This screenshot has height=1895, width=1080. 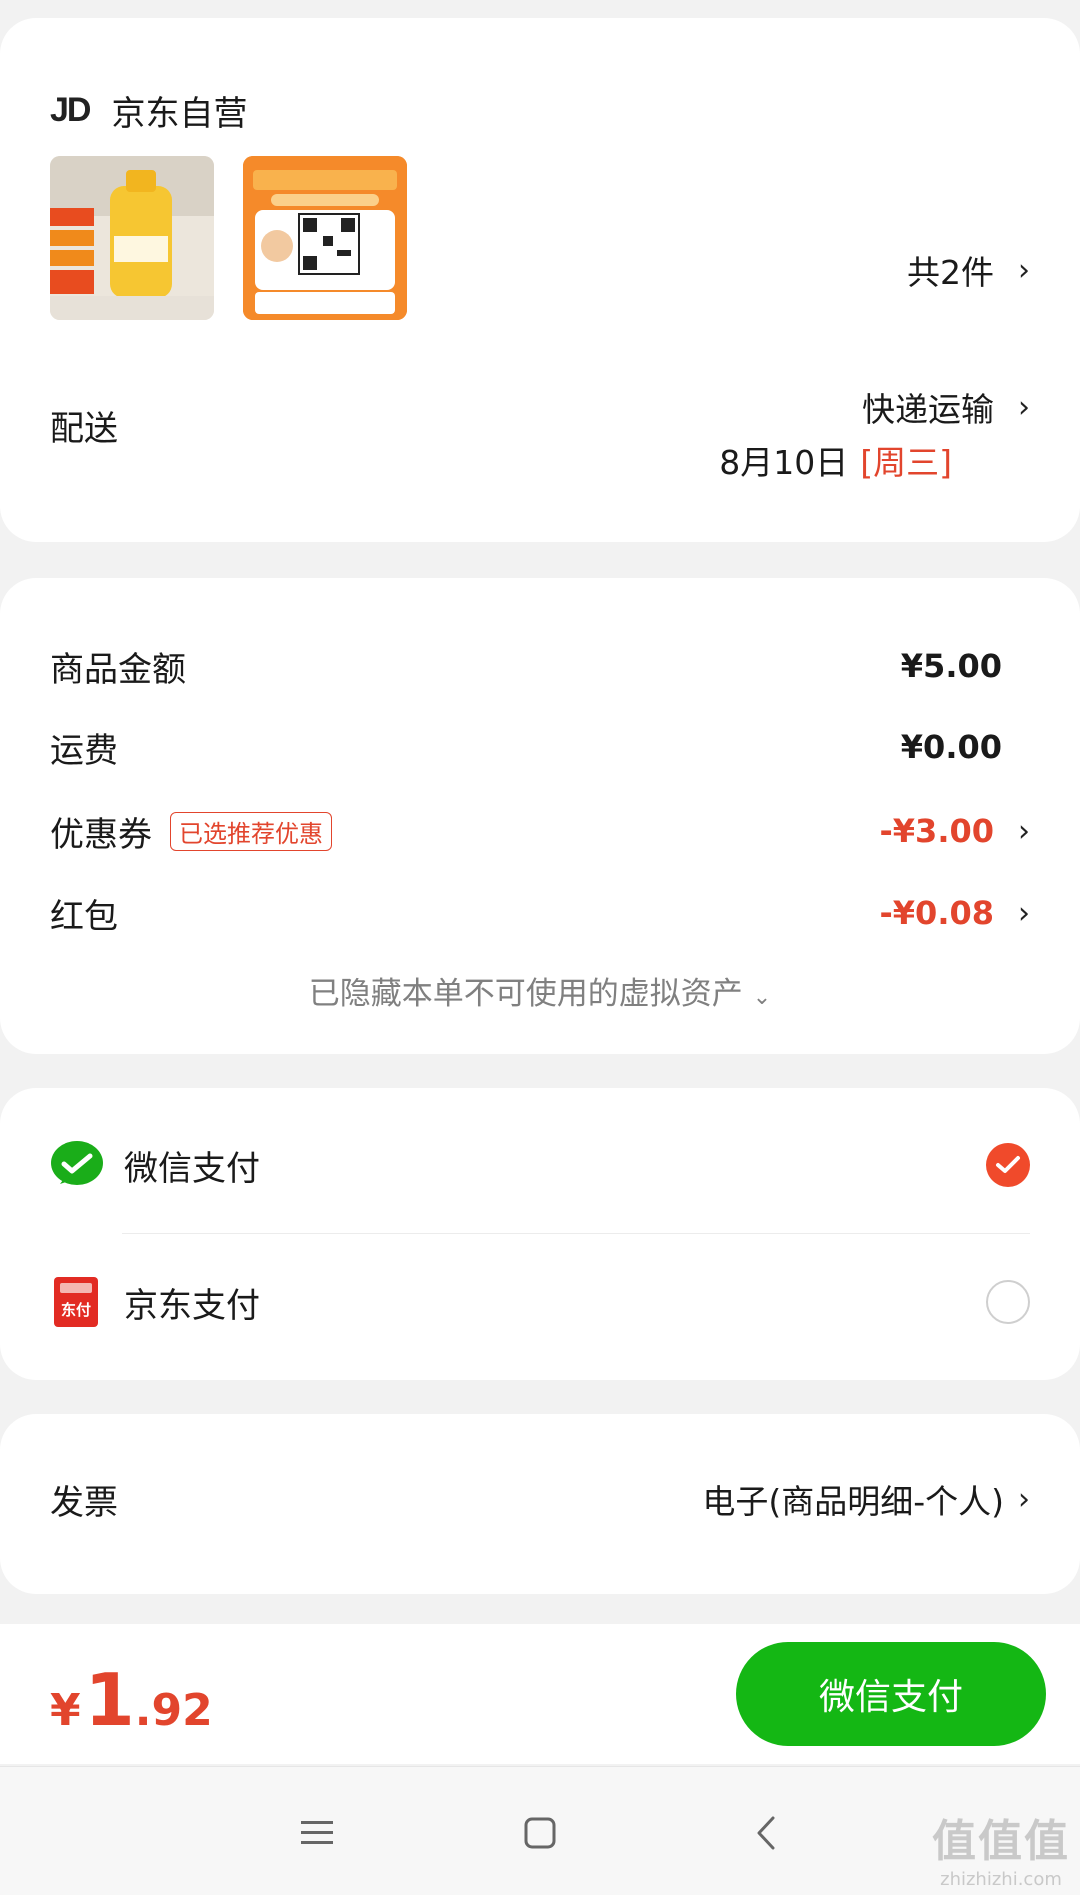 I want to click on payment-option-wechat: 微信支付, so click(x=540, y=1165).